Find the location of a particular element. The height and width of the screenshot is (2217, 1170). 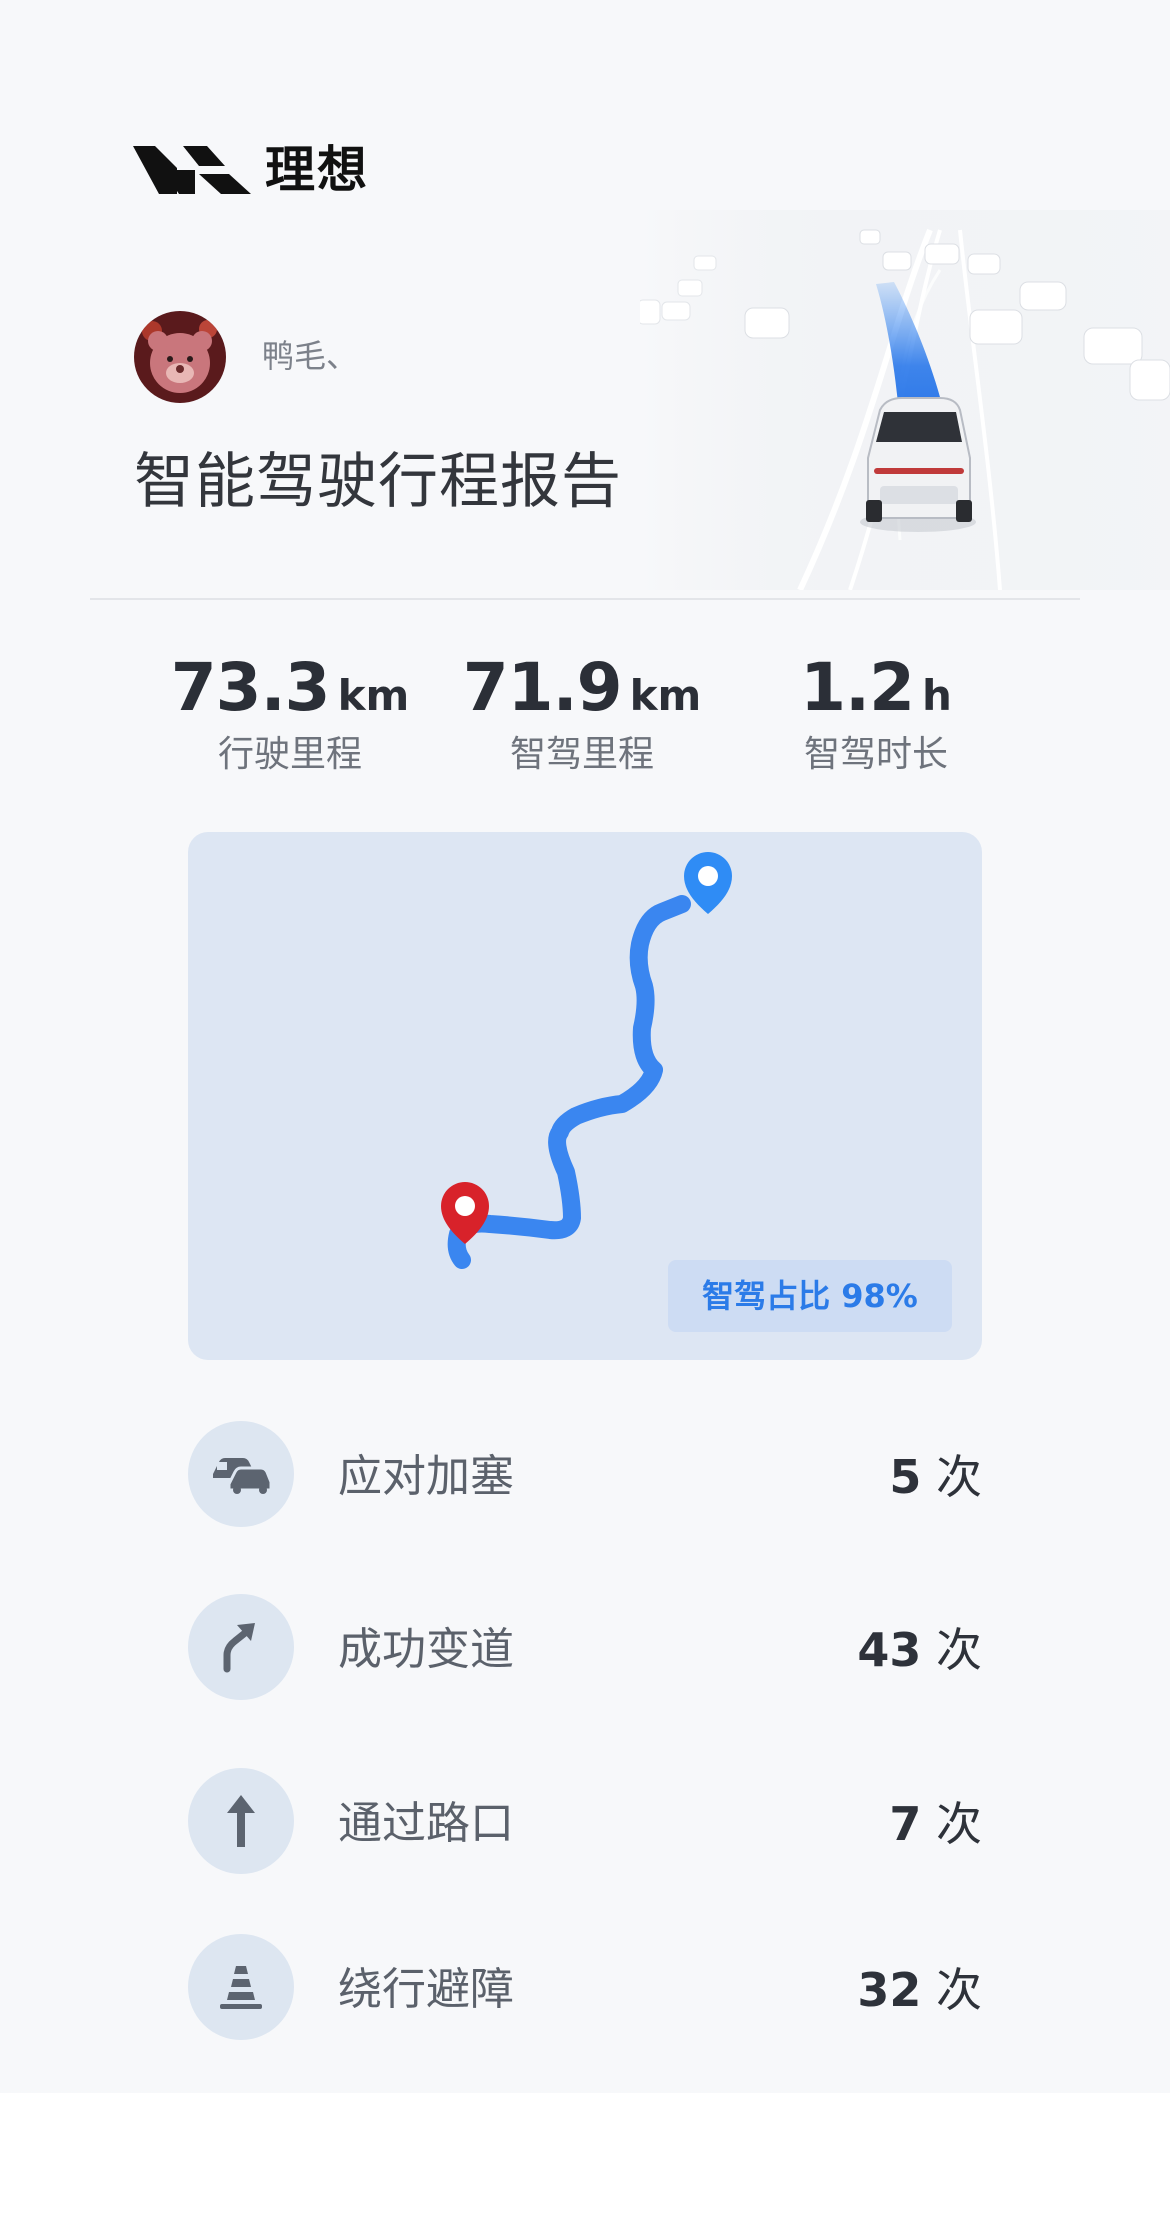

straight-arrow-icon is located at coordinates (241, 1821).